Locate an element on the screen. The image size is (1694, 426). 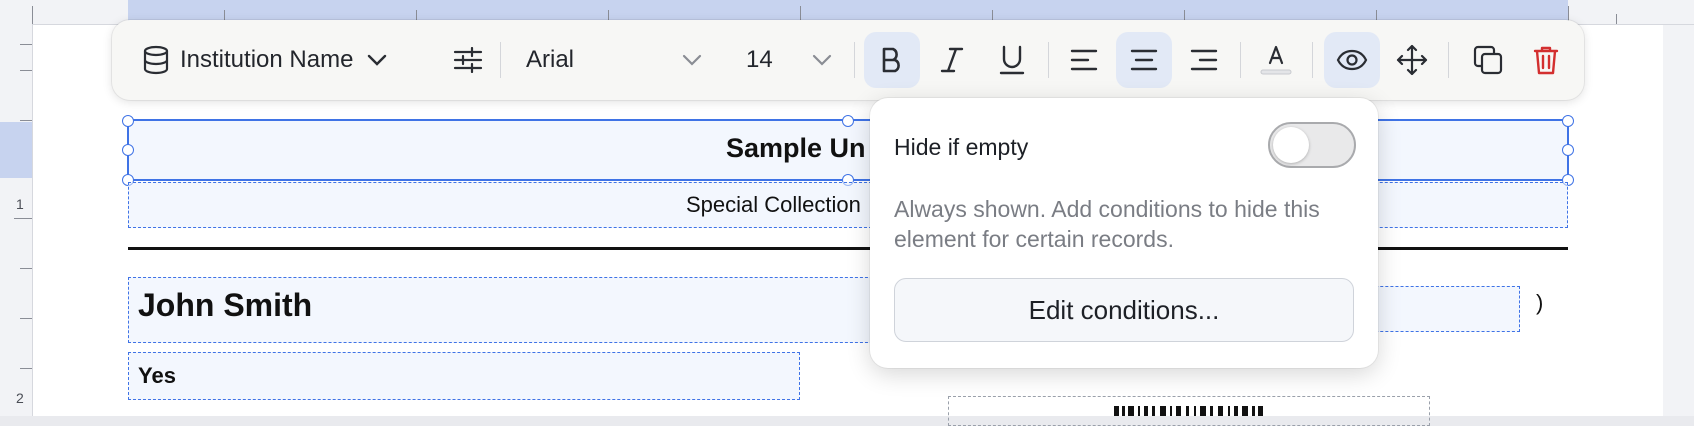
bold-button is located at coordinates (892, 60).